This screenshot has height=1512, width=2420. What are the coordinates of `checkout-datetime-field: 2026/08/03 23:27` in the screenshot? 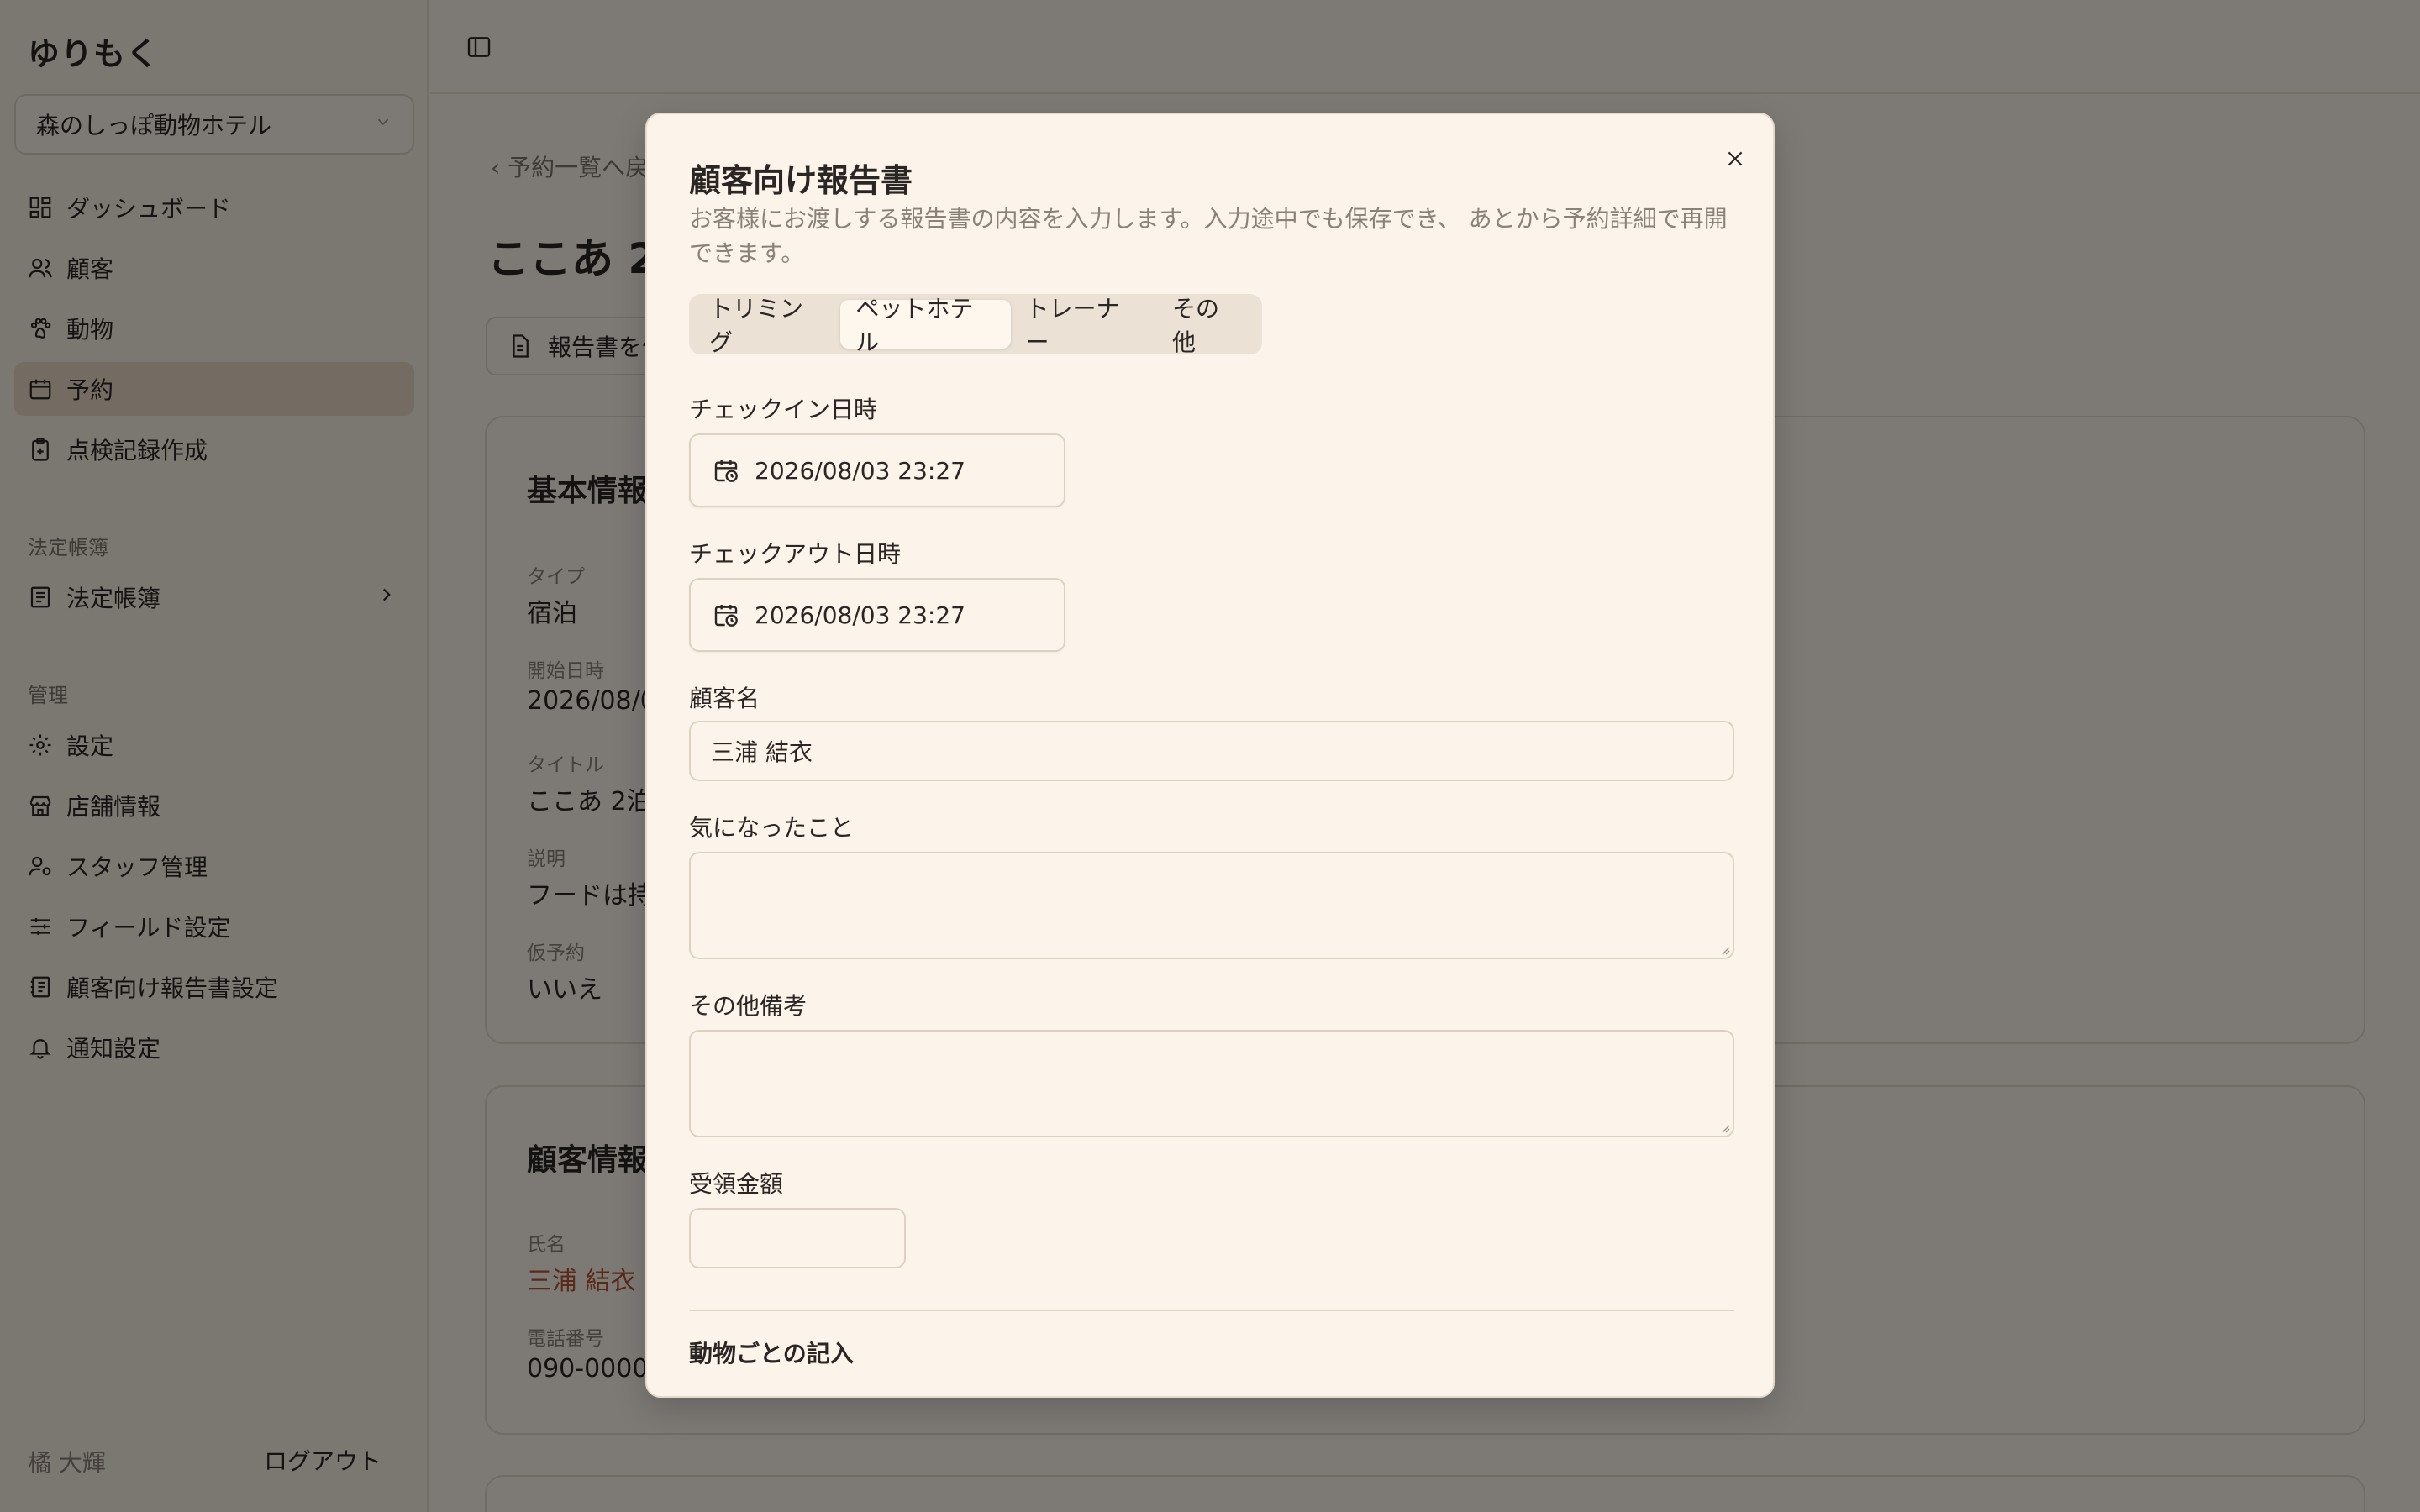 It's located at (877, 615).